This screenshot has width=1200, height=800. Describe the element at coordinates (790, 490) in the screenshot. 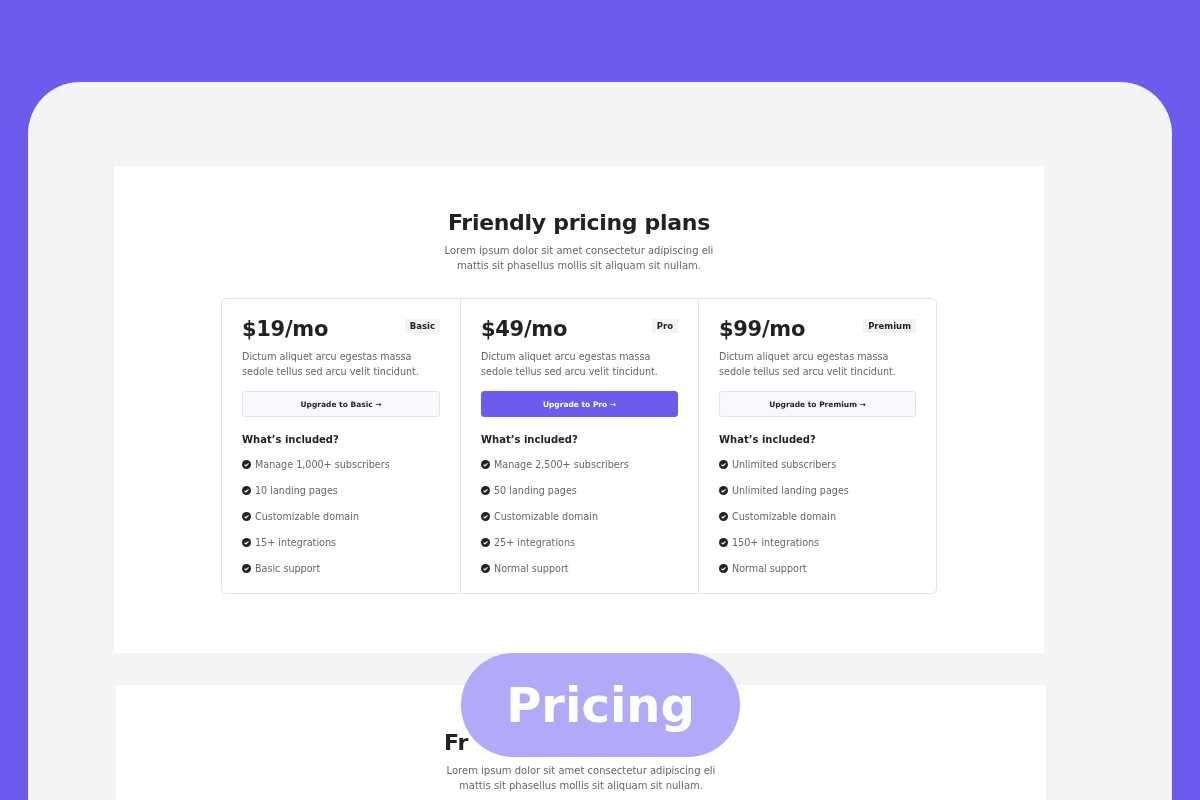

I see `feature-text: Unlimited landing pages` at that location.